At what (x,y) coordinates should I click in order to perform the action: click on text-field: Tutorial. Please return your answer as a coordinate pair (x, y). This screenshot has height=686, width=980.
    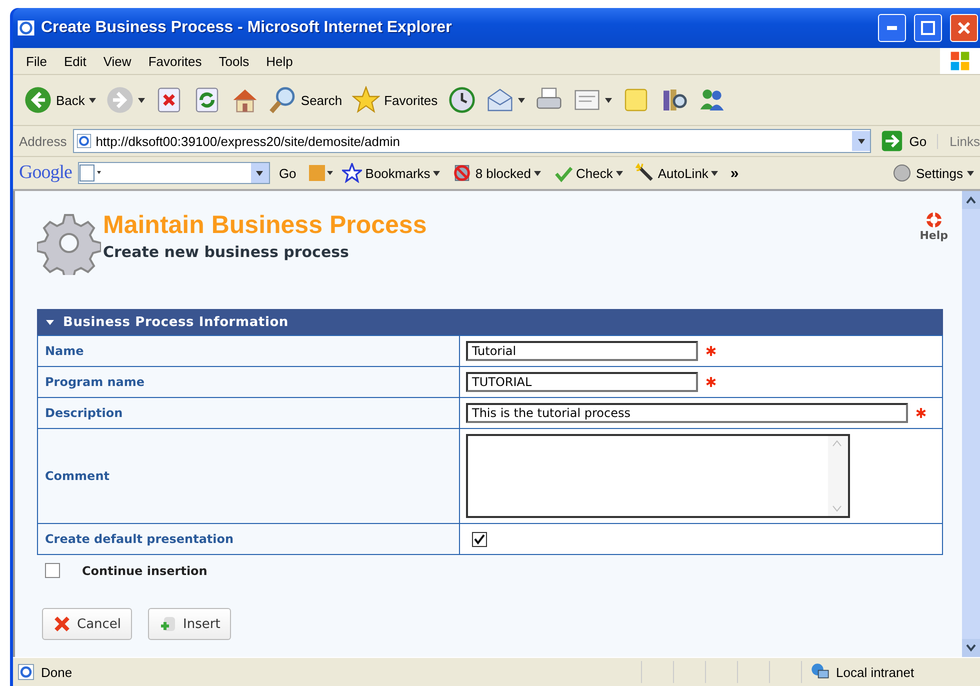
    Looking at the image, I should click on (582, 351).